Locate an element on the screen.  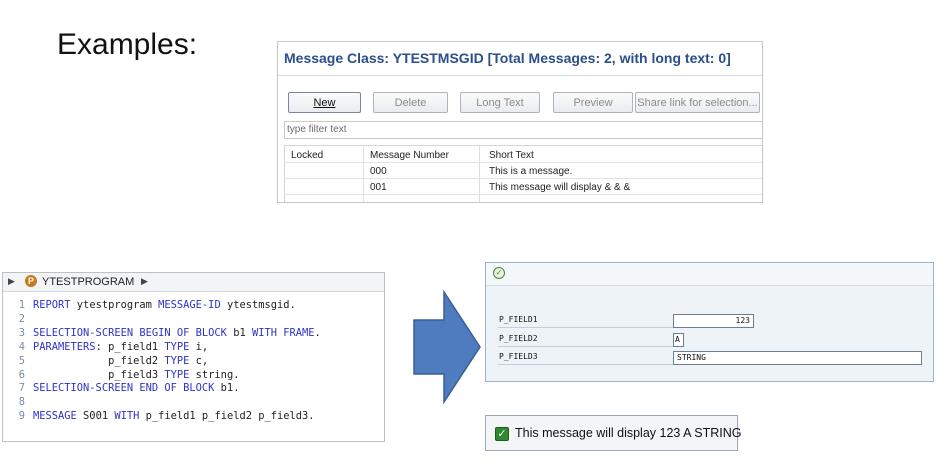
code-text: : p_field1 is located at coordinates (130, 346).